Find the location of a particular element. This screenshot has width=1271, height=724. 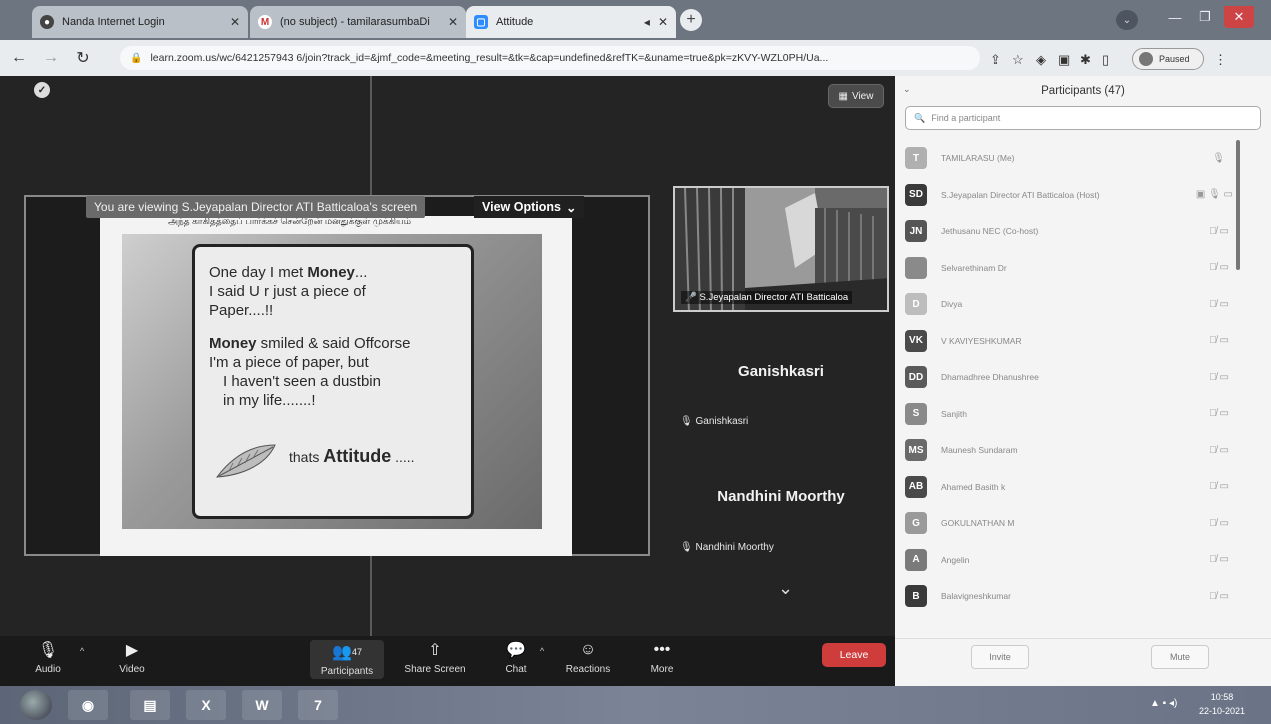

participant-row: Selvarethinam Dr 🎙̸ ▭ is located at coordinates (1065, 268).